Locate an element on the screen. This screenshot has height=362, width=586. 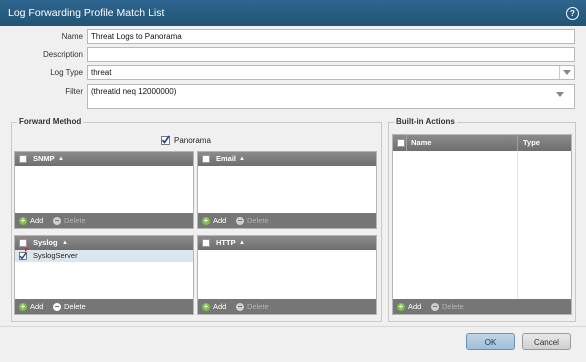
builtin-select-all-checkbox is located at coordinates (401, 143).